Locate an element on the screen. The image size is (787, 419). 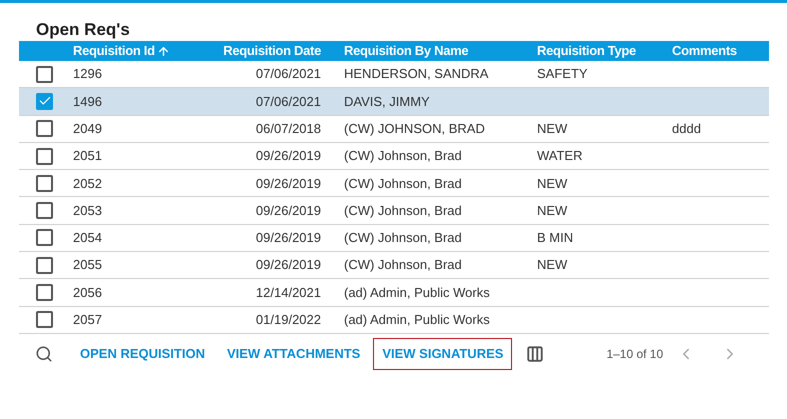
search-icon is located at coordinates (44, 353).